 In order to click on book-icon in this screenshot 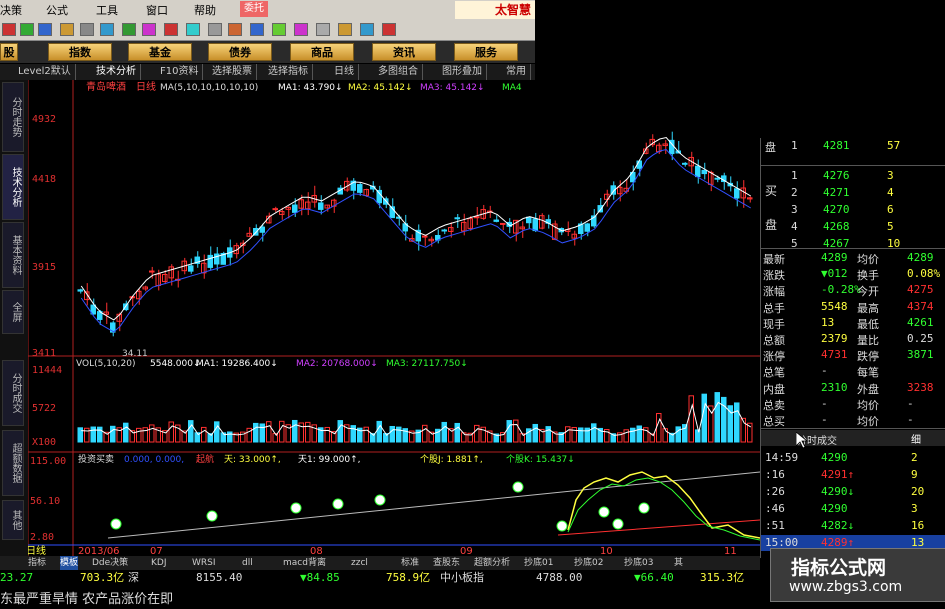, I will do `click(235, 29)`.